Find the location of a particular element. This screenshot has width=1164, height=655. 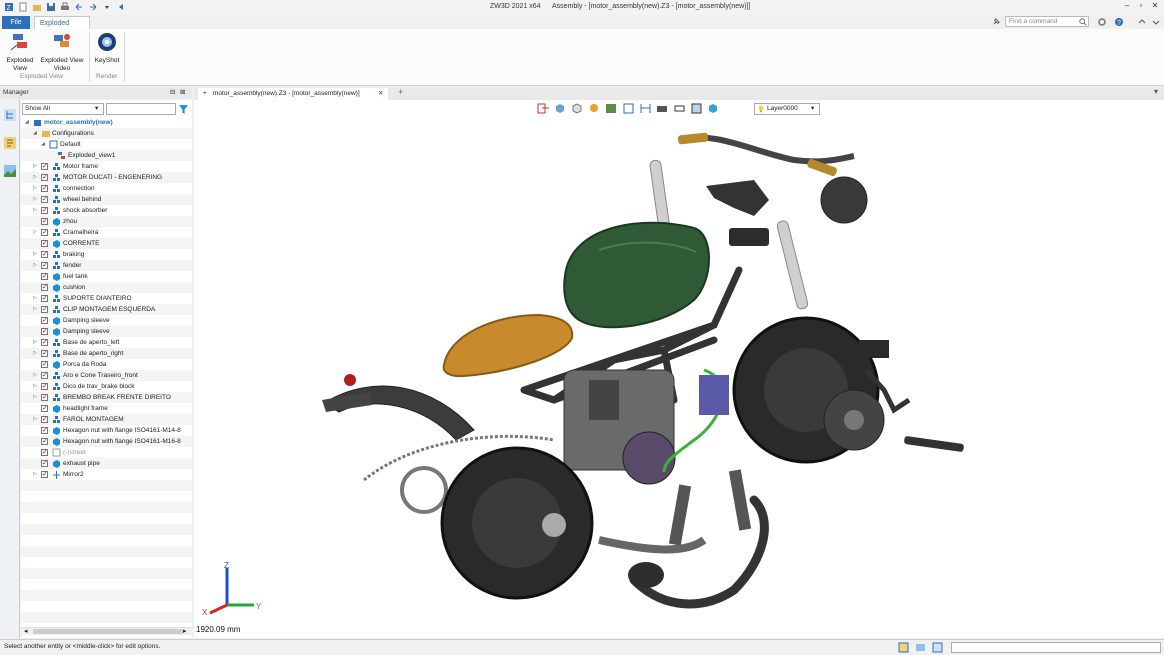

tree-item: ✓ Hexagon nut with flange ISO4161-M14-8 is located at coordinates (106, 430).